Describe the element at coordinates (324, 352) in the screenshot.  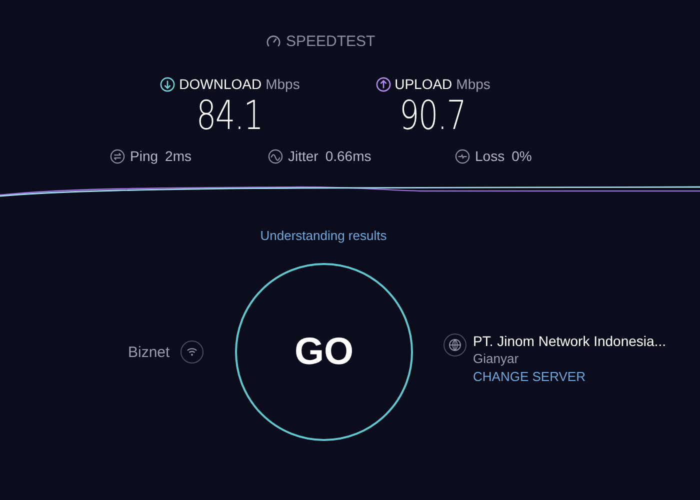
I see `go-button: GO` at that location.